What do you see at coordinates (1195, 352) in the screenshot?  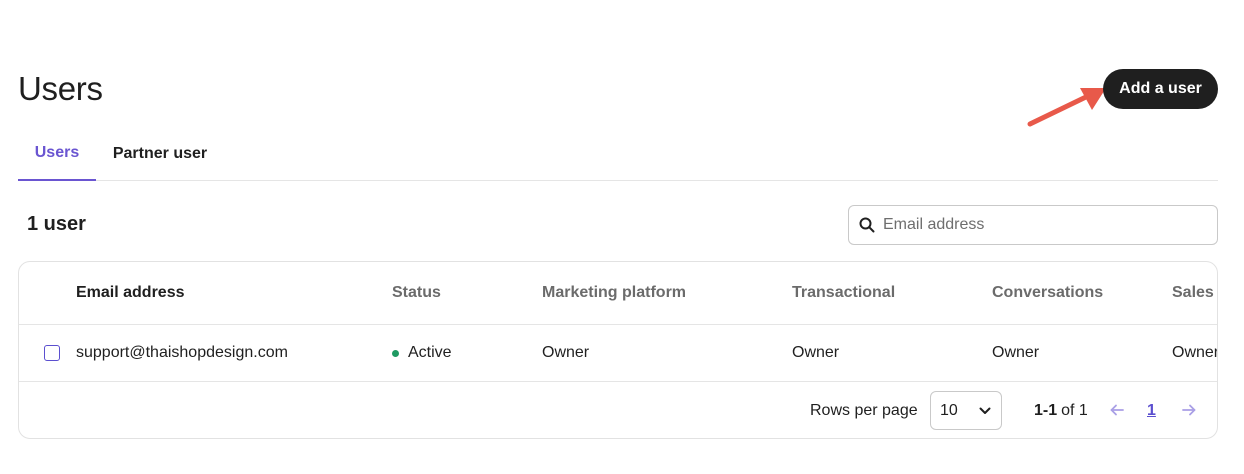 I see `role-sales: Owner` at bounding box center [1195, 352].